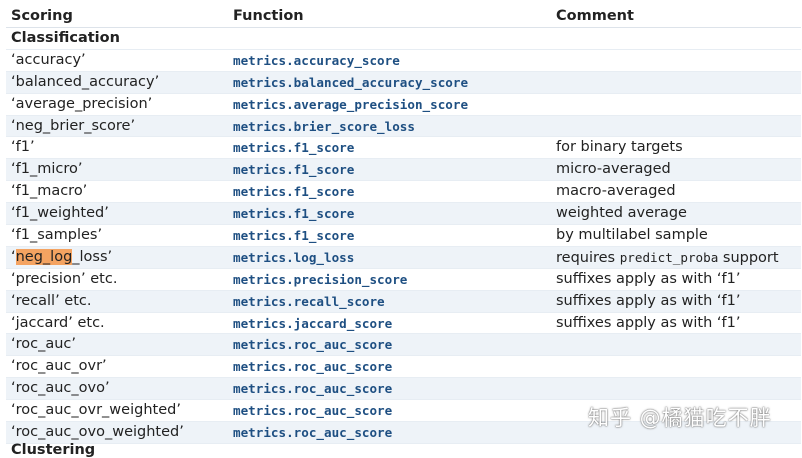  I want to click on comment-cell: requires predict_proba support, so click(667, 258).